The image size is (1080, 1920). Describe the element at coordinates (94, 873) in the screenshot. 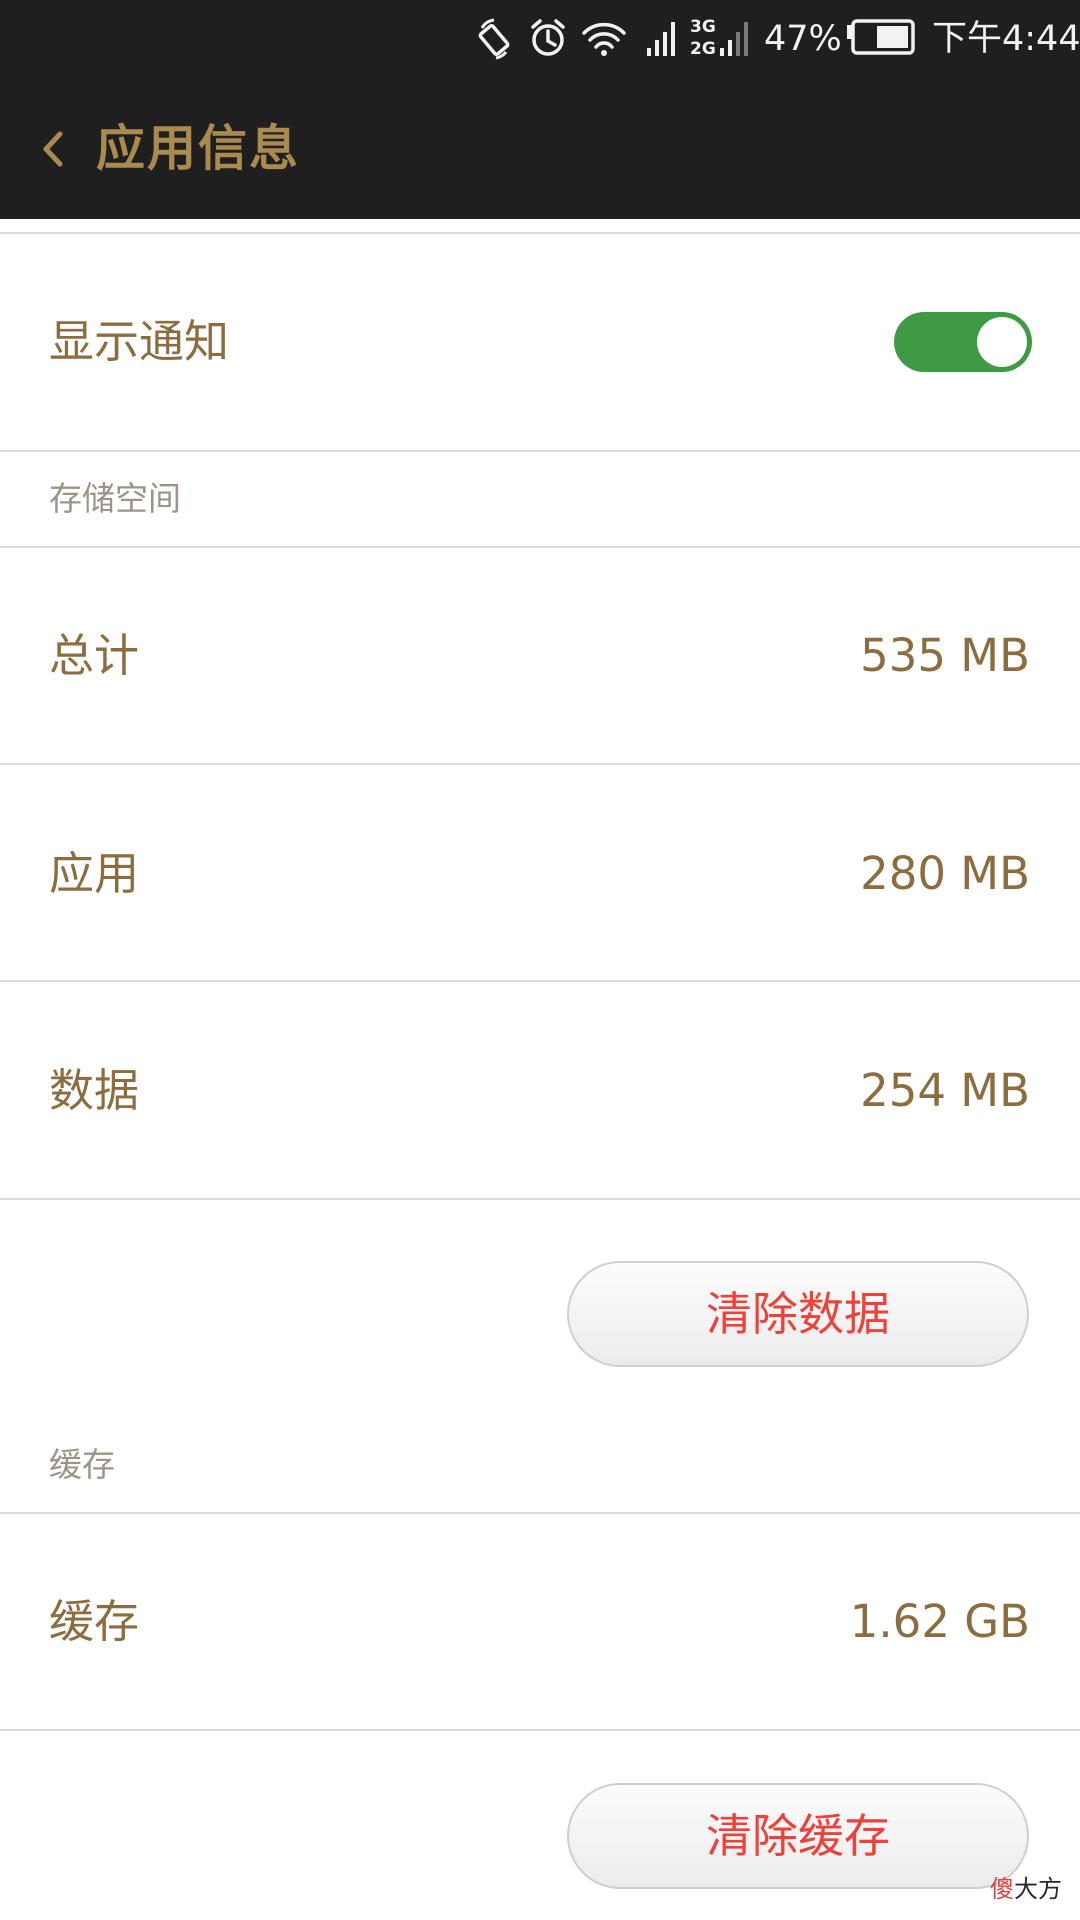

I see `storage-app-label: 应用` at that location.